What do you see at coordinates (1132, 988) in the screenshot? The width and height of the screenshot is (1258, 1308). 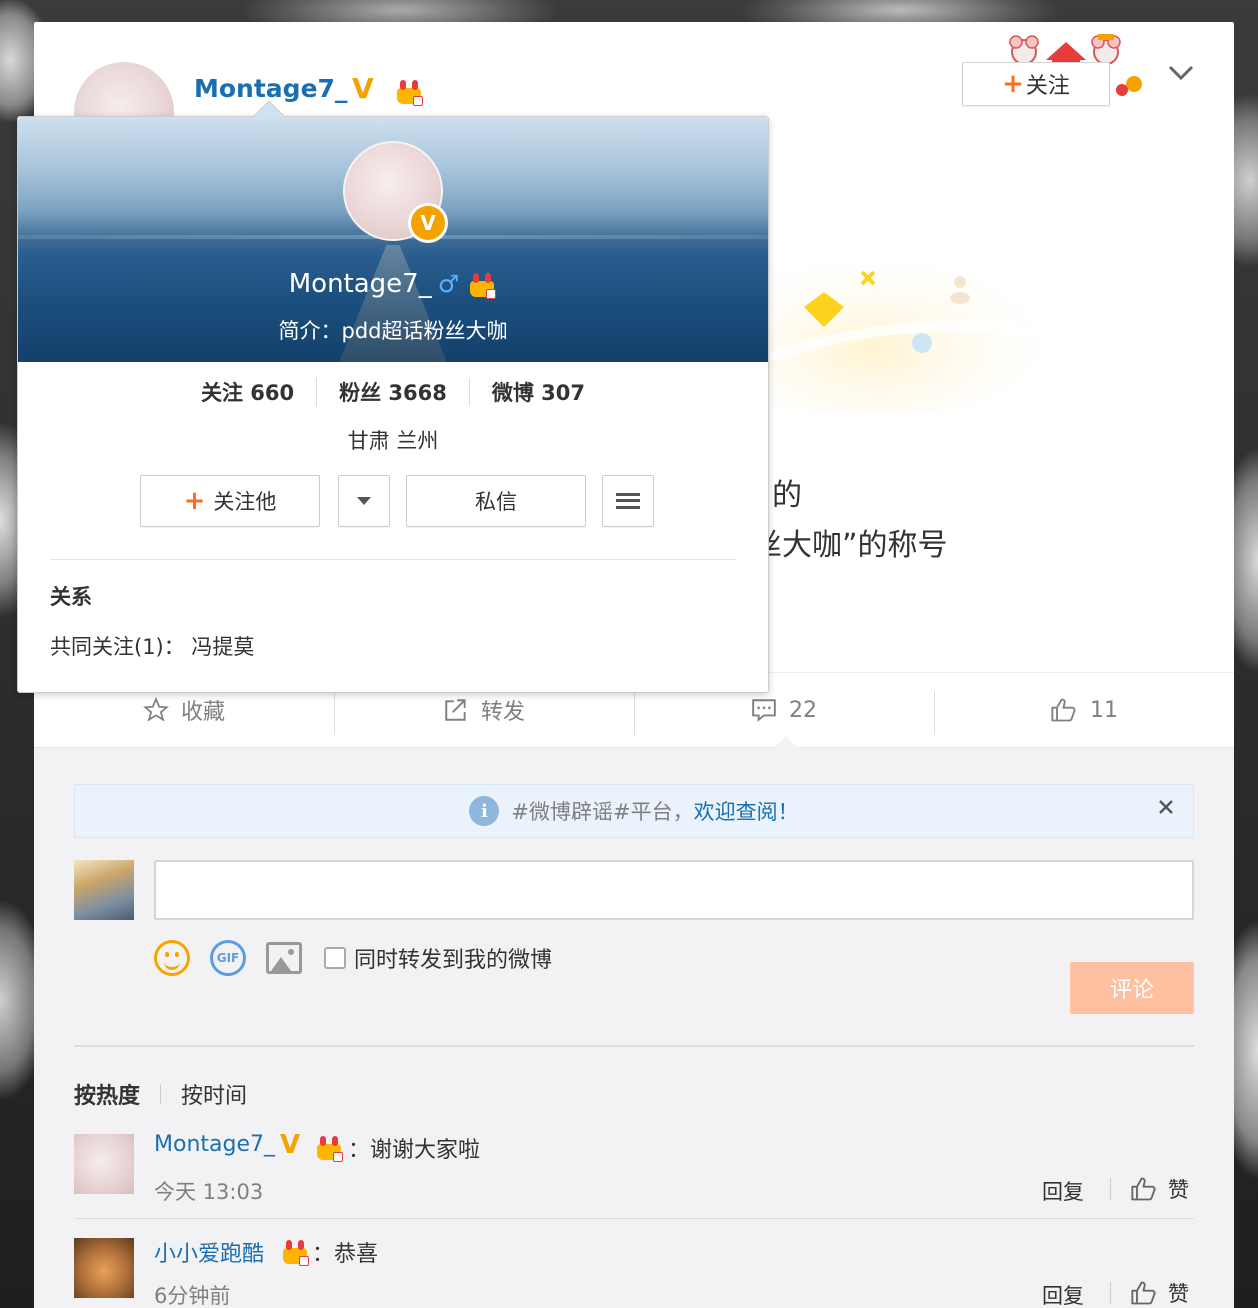 I see `submit-comment-button: 评论` at bounding box center [1132, 988].